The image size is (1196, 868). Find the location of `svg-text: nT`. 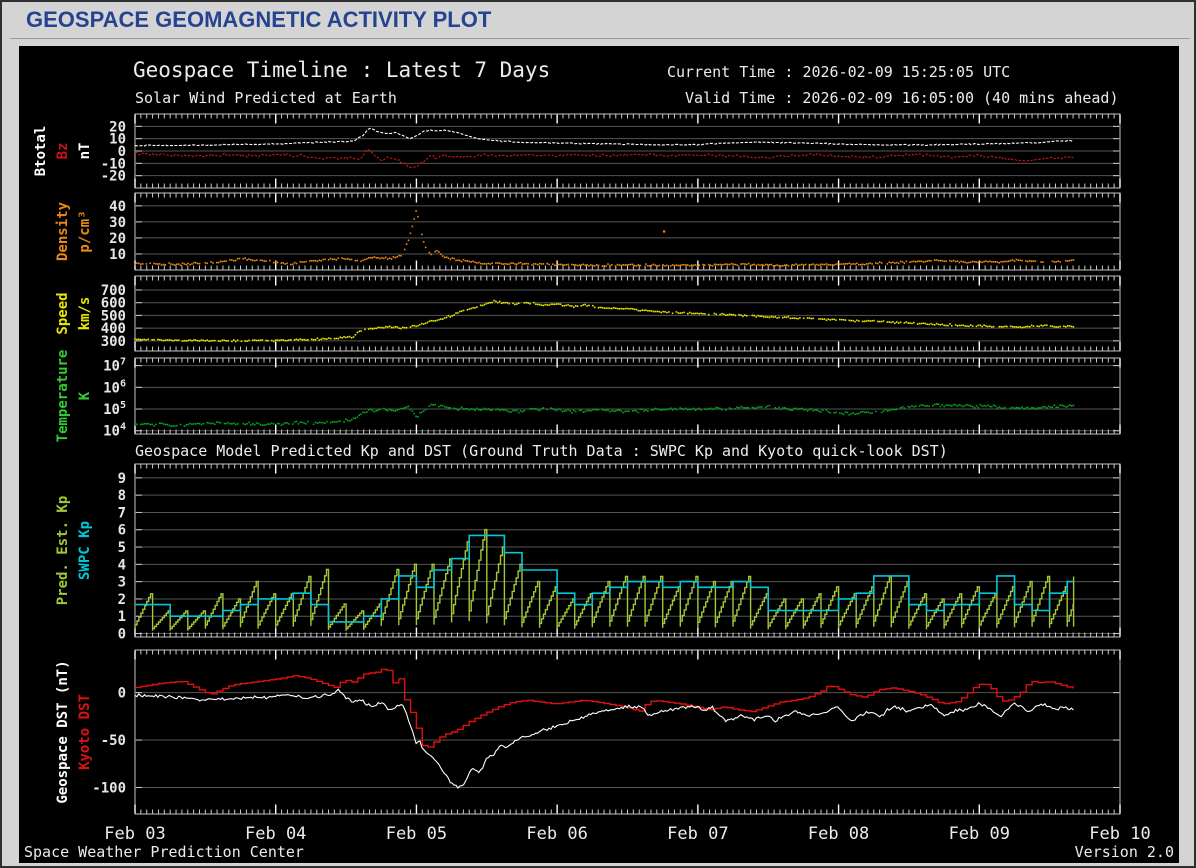

svg-text: nT is located at coordinates (85, 151).